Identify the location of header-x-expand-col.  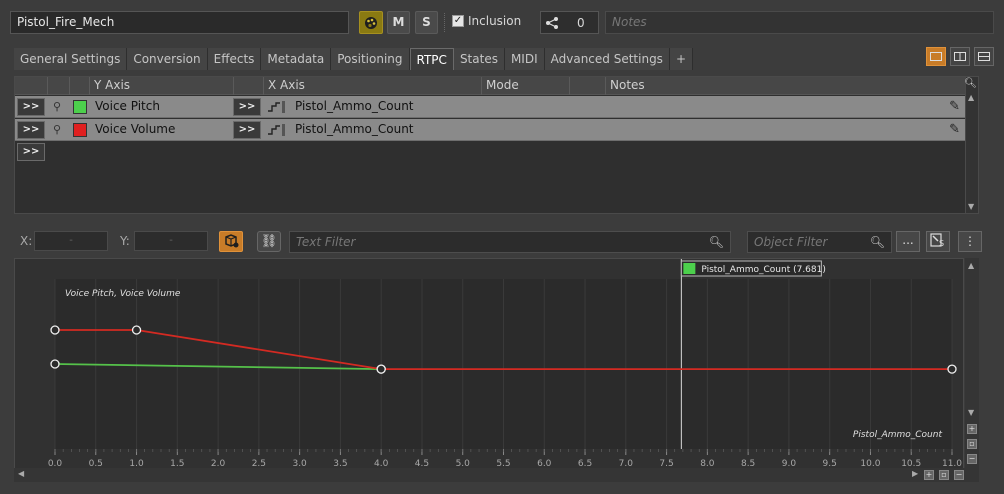
(248, 86).